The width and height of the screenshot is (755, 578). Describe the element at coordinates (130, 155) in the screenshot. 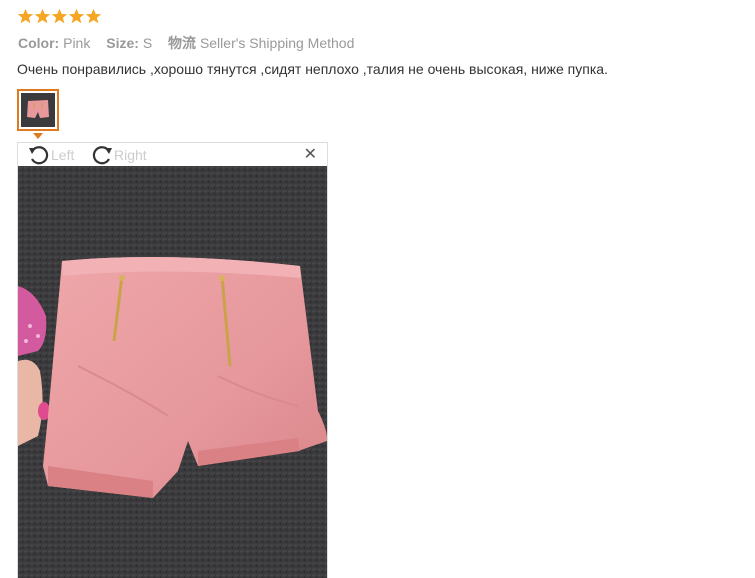

I see `rotate-right-label: Right` at that location.